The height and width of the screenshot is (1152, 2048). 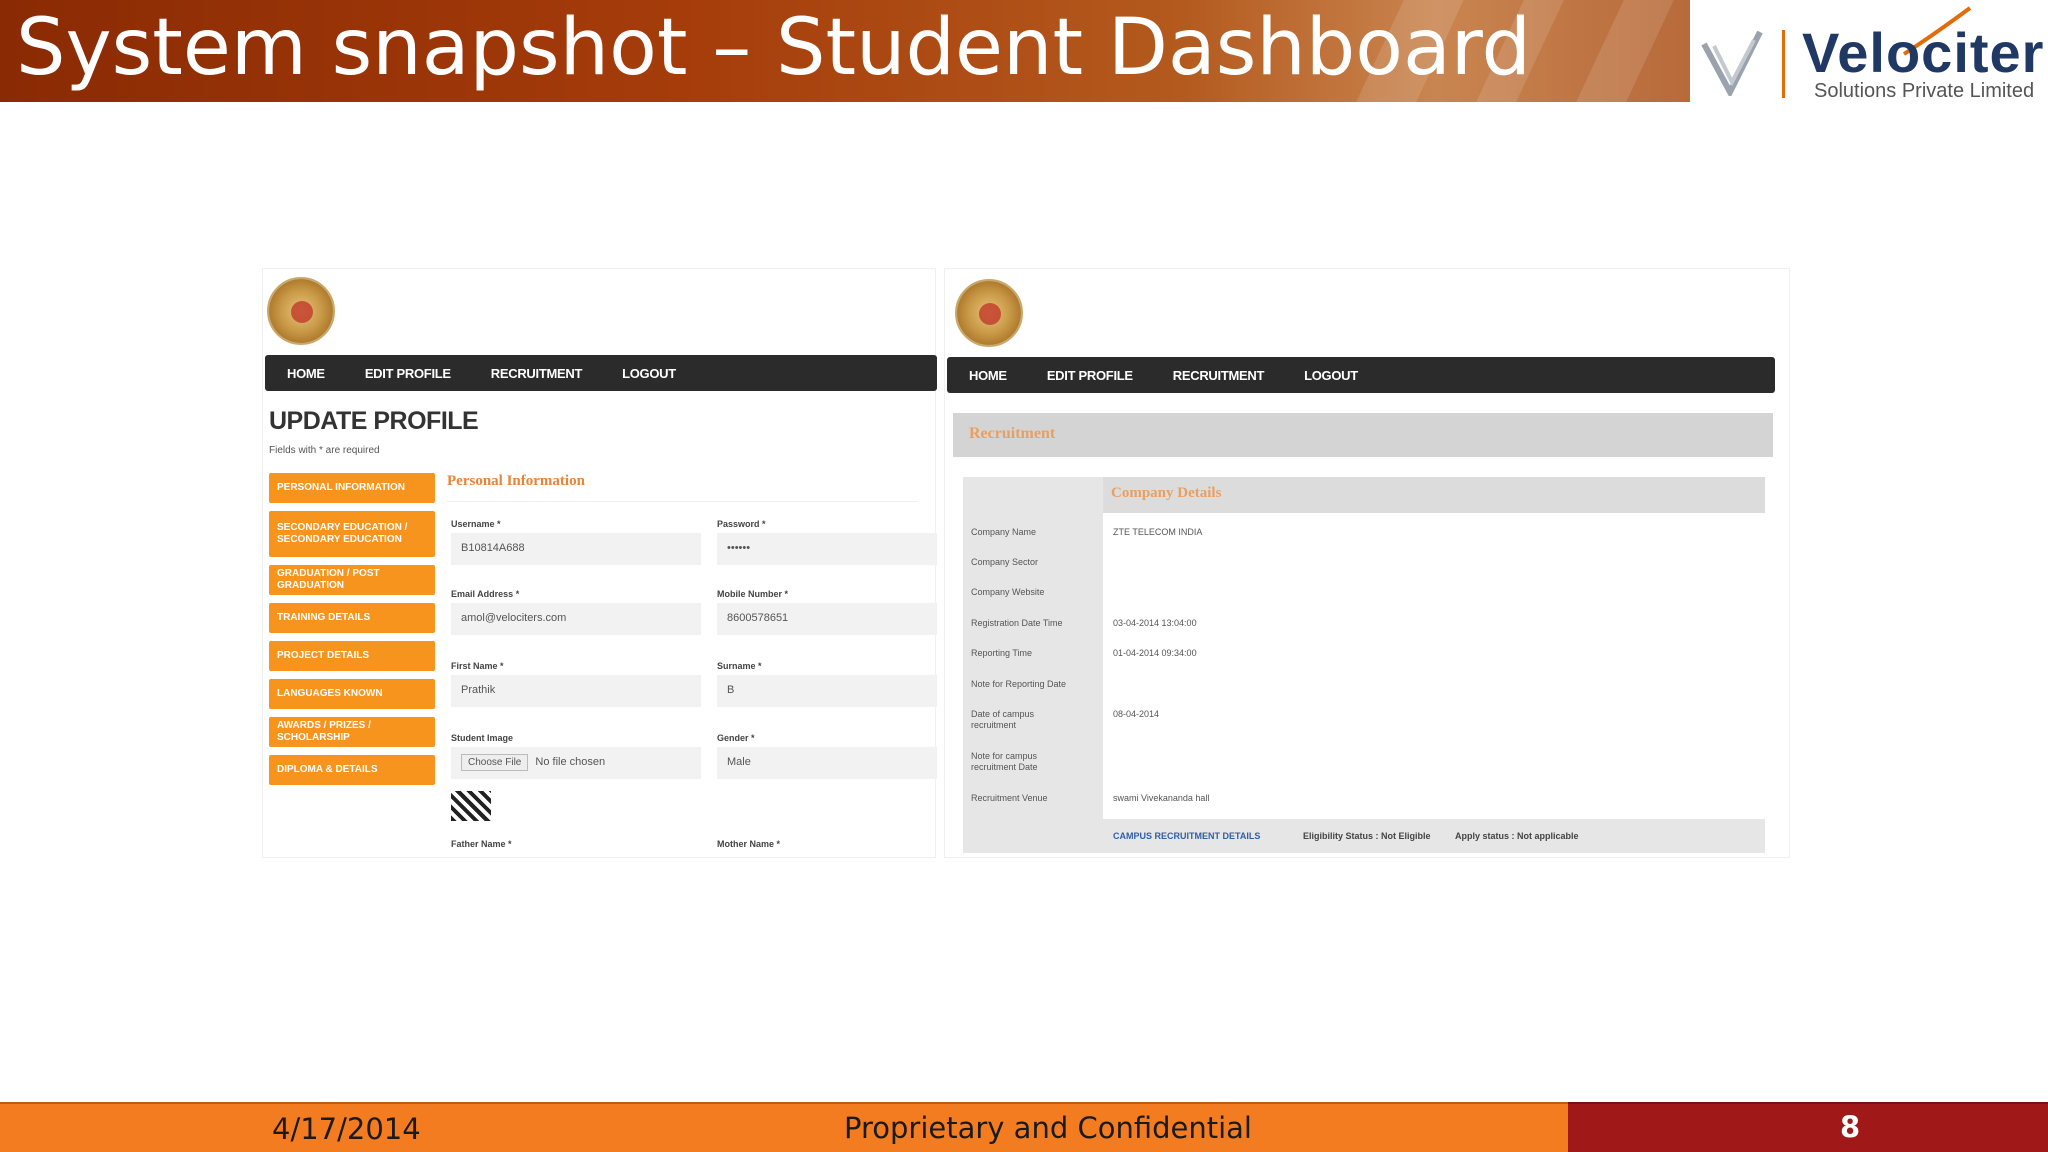 I want to click on recruitment-banner: Recruitment, so click(x=1363, y=435).